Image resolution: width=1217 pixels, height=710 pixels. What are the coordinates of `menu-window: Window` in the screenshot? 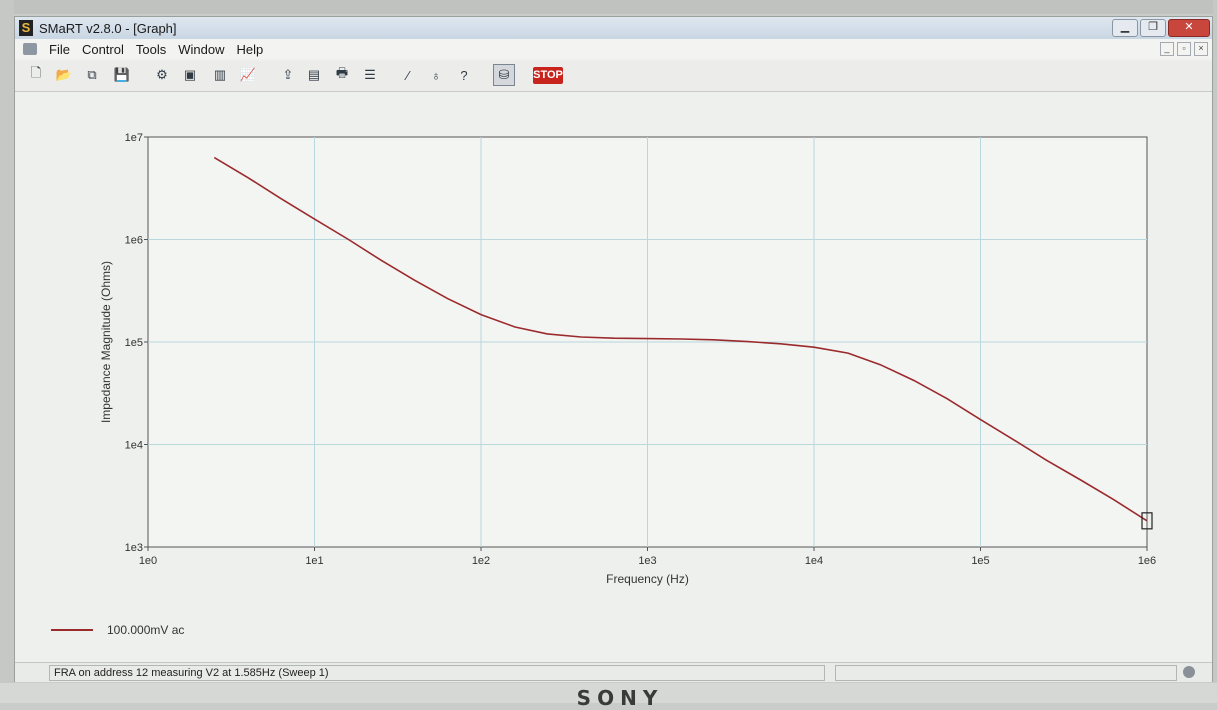 It's located at (201, 49).